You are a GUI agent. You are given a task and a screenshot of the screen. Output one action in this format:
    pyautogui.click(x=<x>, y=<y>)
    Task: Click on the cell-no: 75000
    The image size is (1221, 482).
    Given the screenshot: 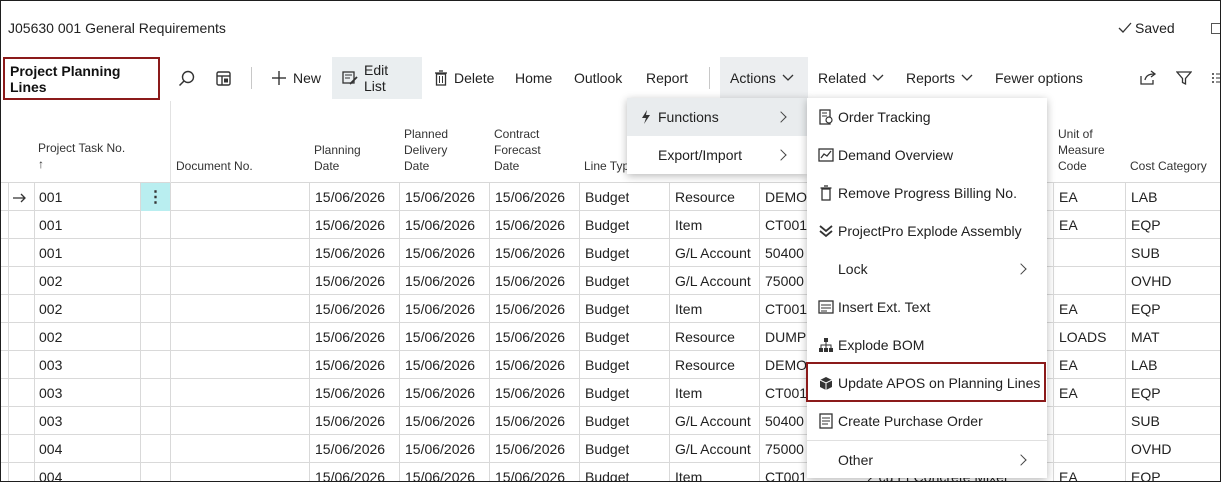 What is the action you would take?
    pyautogui.click(x=786, y=281)
    